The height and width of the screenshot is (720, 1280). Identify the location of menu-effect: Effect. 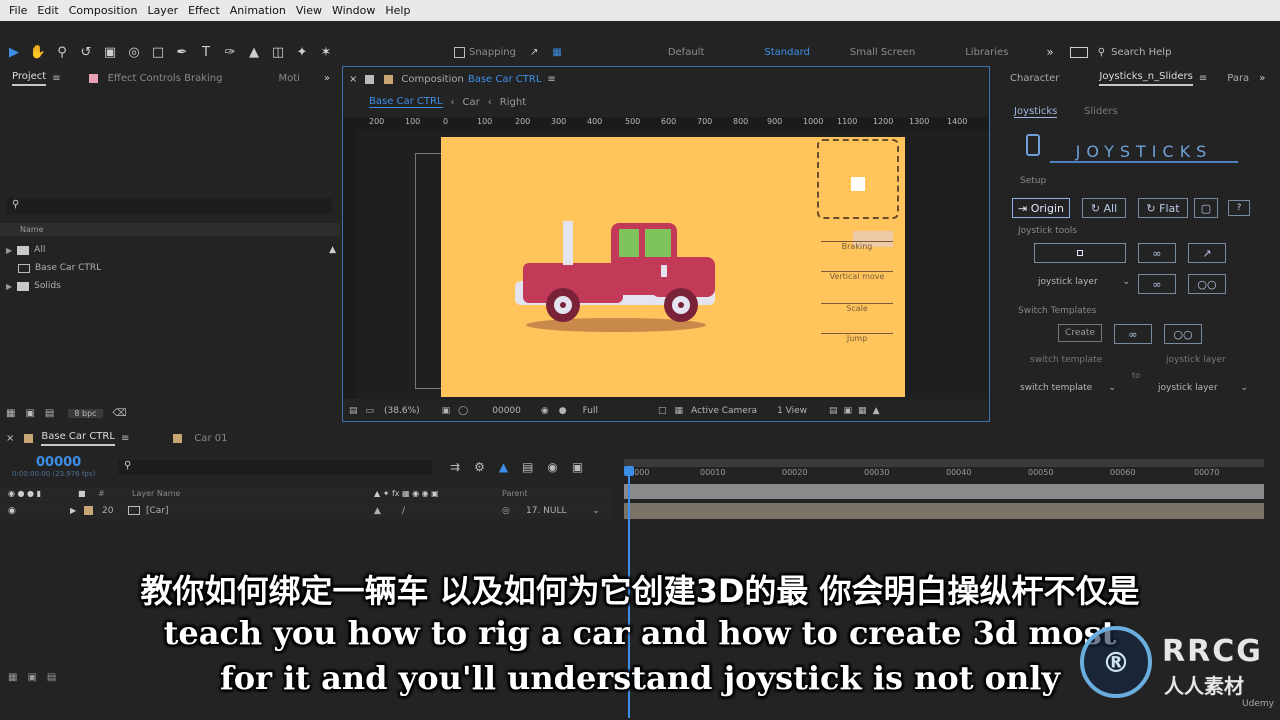
(204, 10).